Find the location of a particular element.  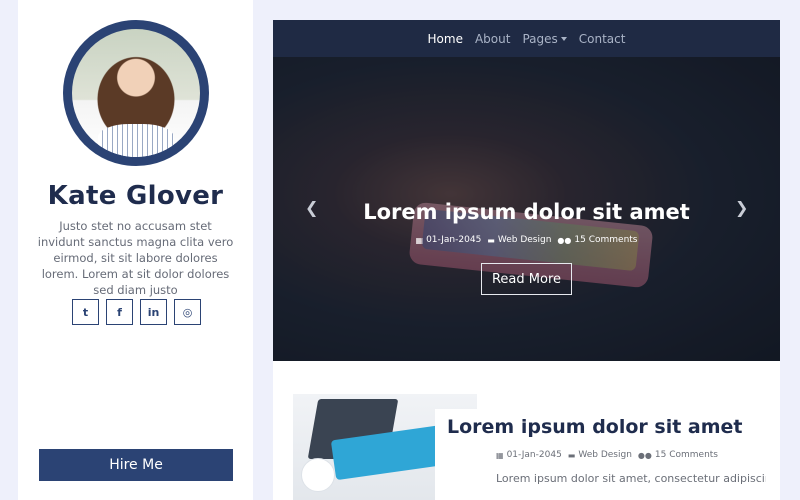

hero-date: ▦ 01-Jan-2045 is located at coordinates (449, 240).